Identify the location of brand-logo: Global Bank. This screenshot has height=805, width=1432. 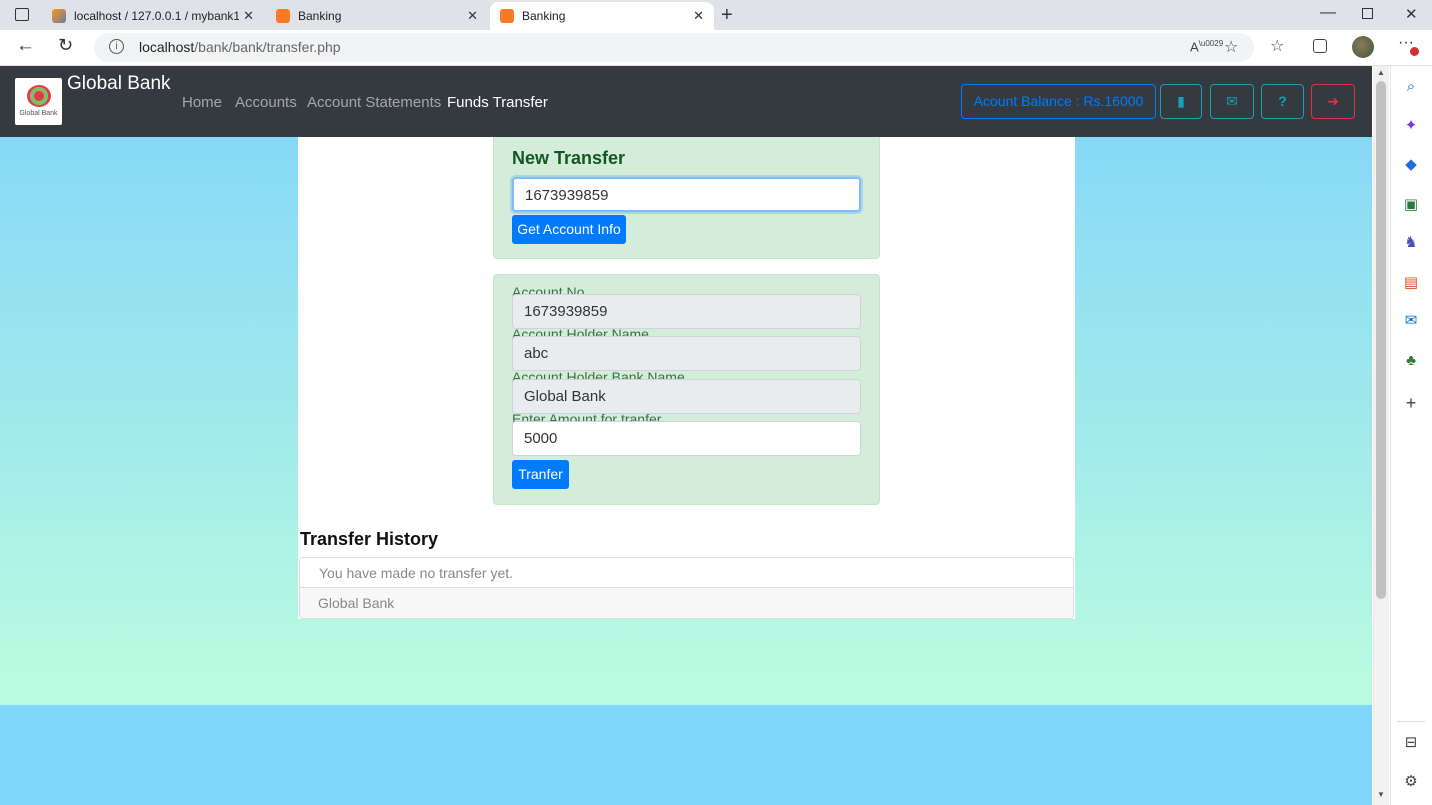
(38, 101).